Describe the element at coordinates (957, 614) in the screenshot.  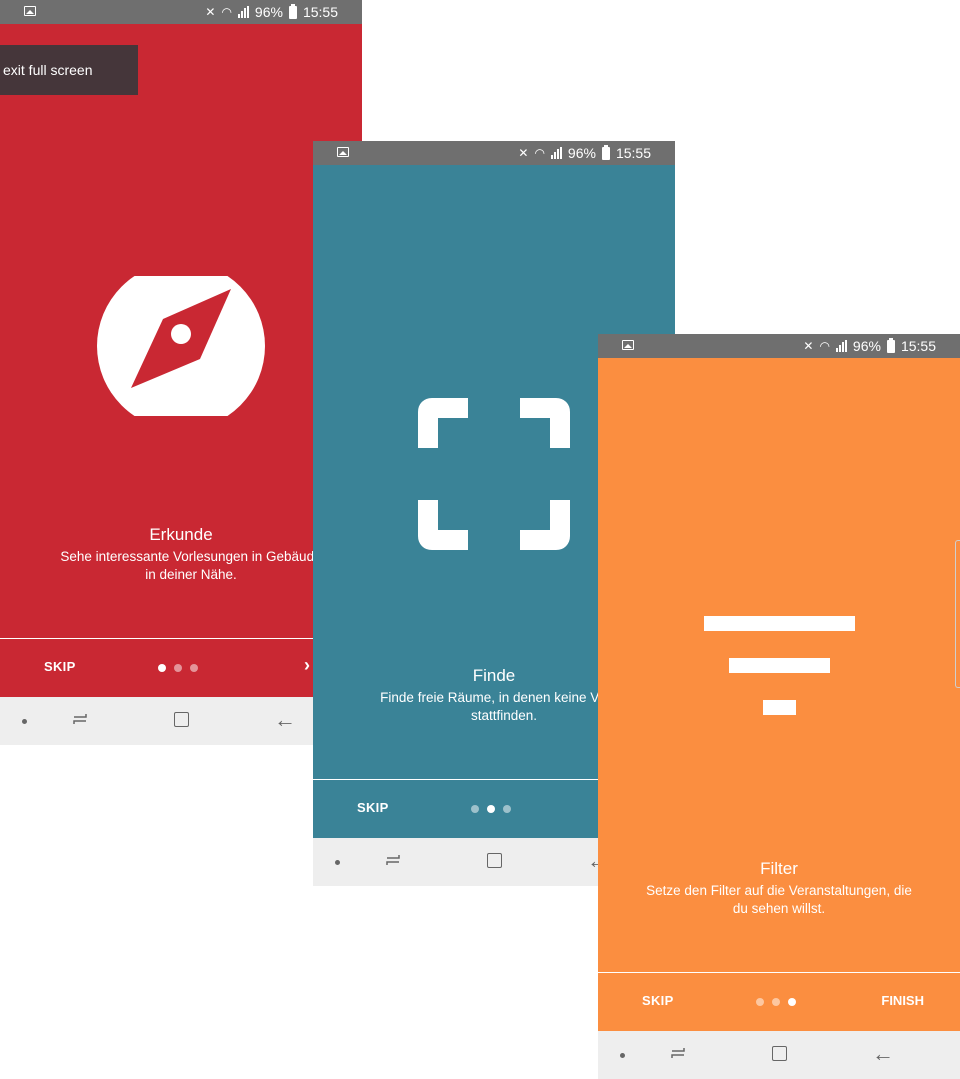
I see `edge-panel-handle` at that location.